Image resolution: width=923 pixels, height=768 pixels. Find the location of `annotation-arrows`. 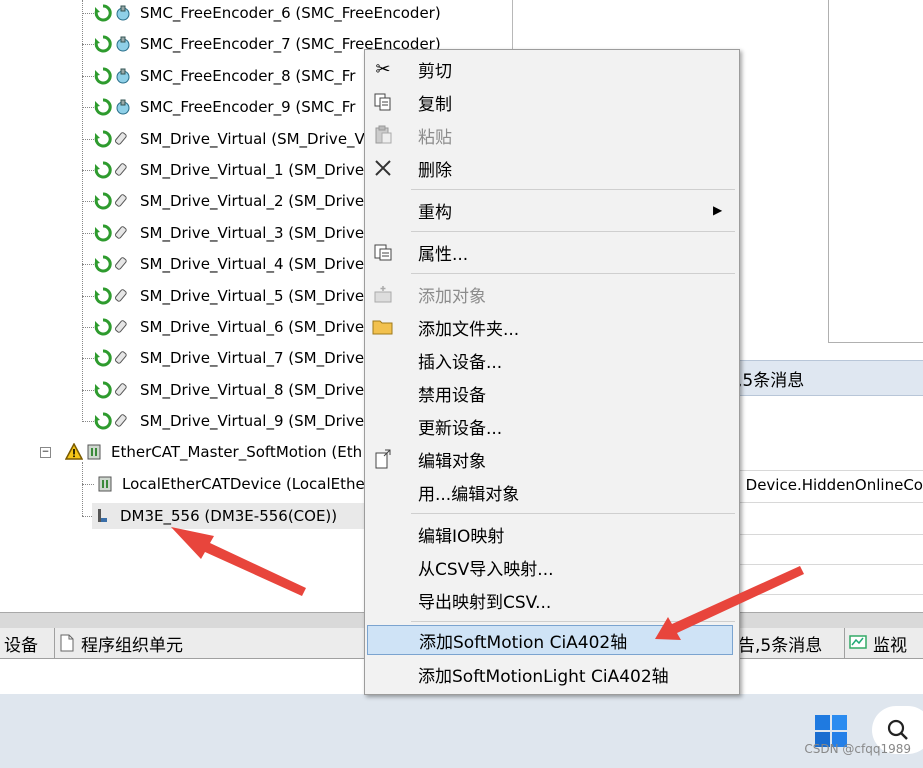

annotation-arrows is located at coordinates (487, 583).